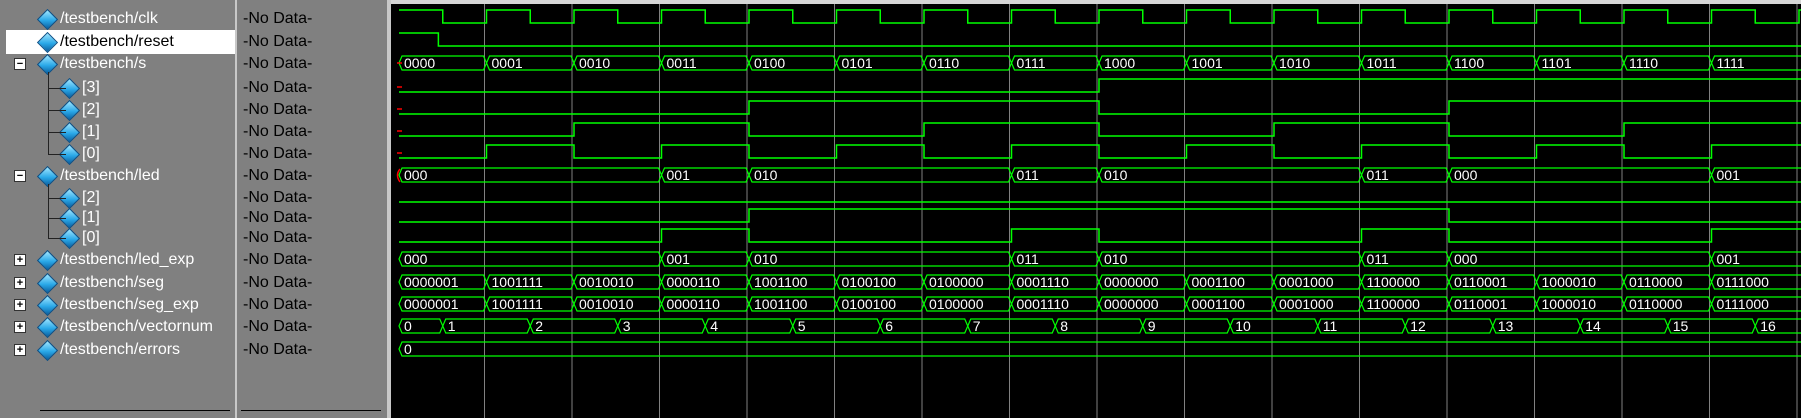 Image resolution: width=1801 pixels, height=418 pixels. I want to click on signal-name: [3], so click(91, 87).